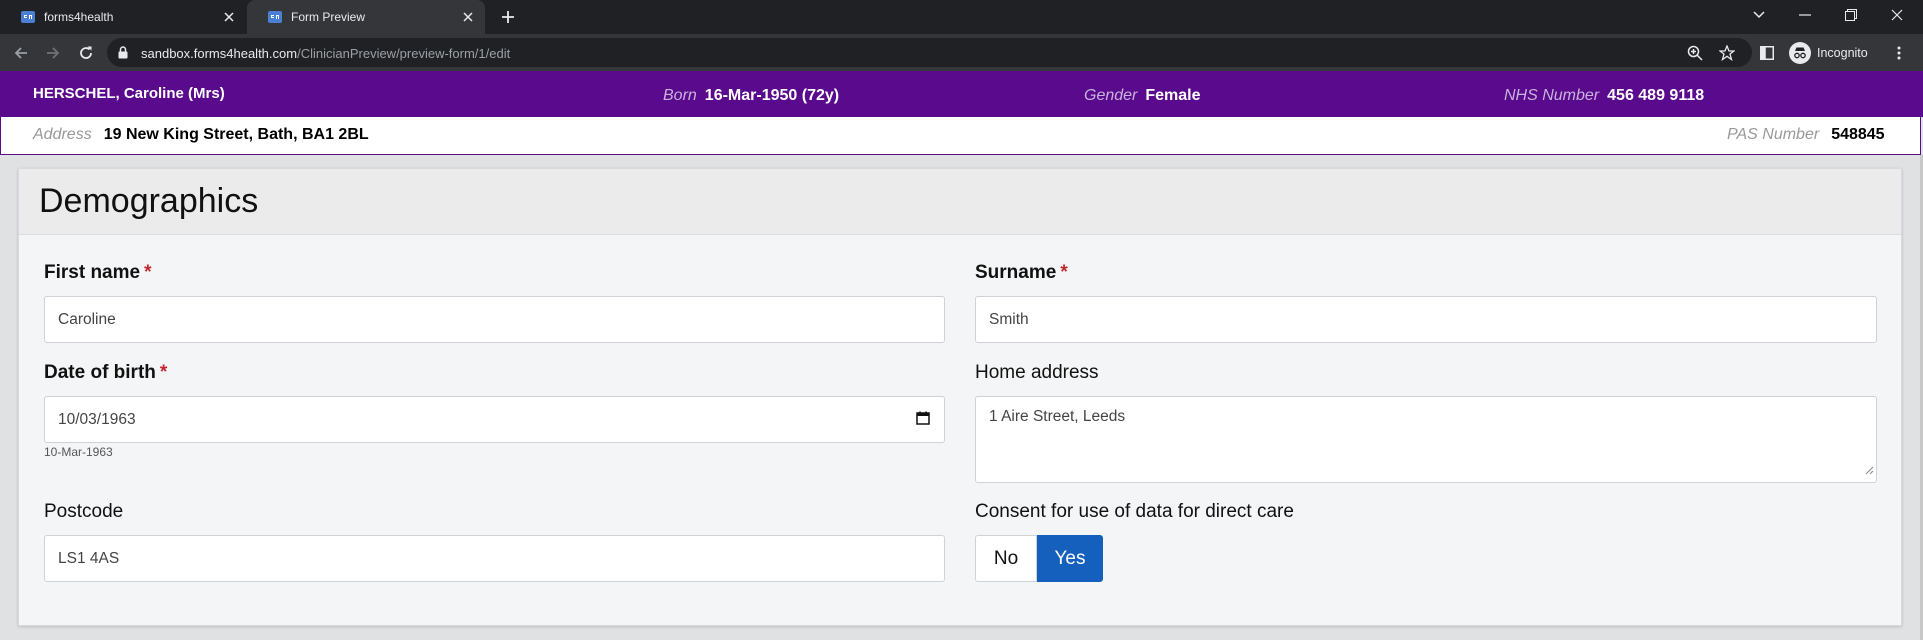  I want to click on pas-label: PAS Number, so click(1773, 134).